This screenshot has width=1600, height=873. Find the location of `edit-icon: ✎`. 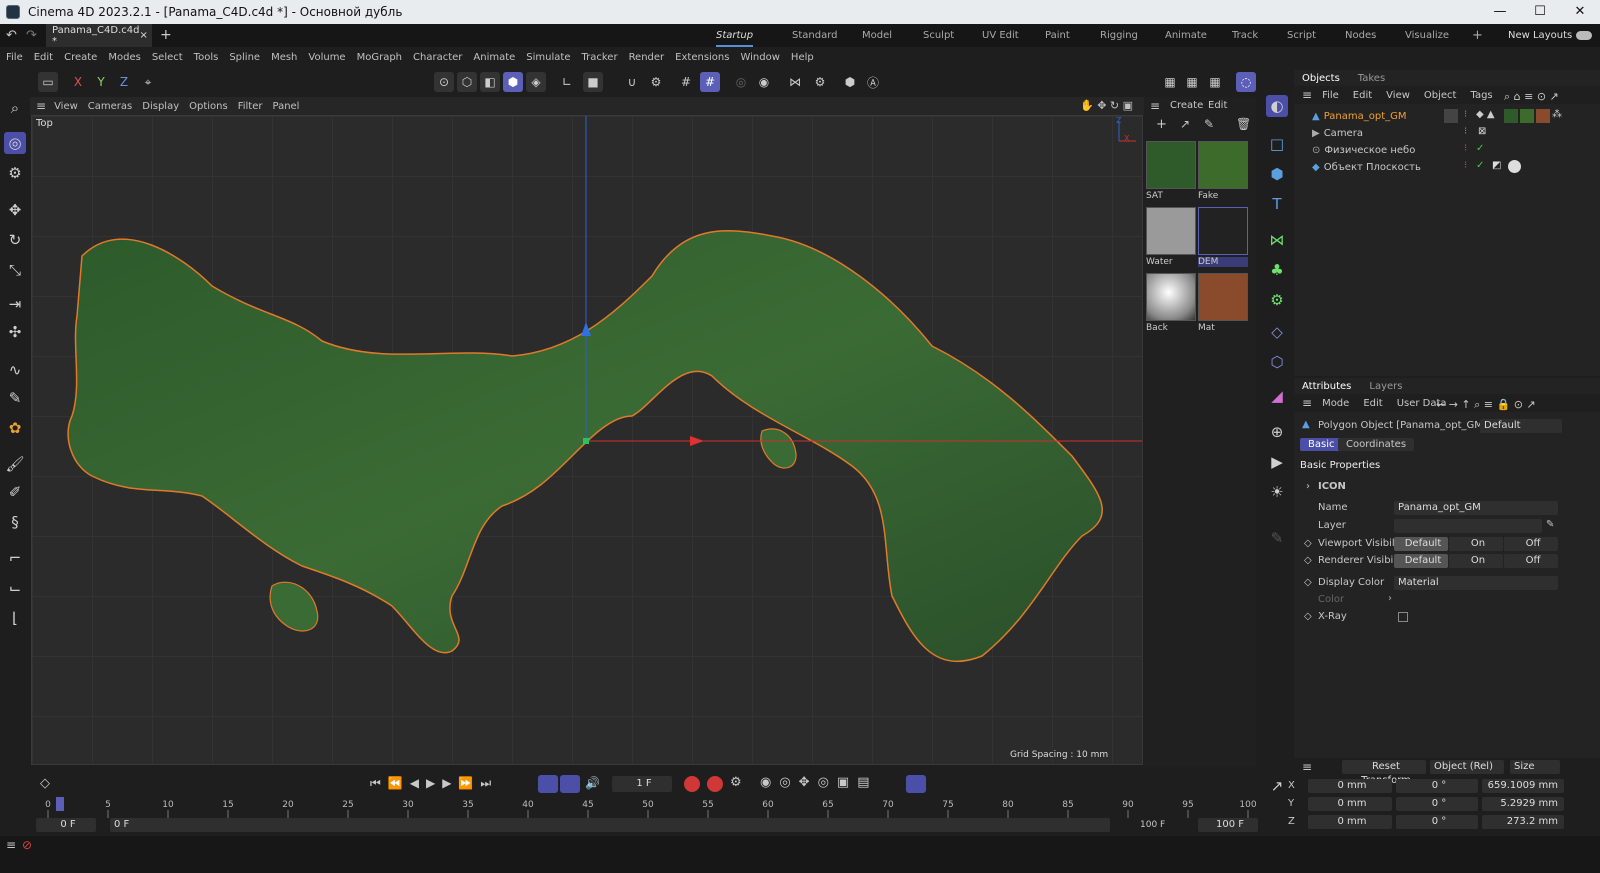

edit-icon: ✎ is located at coordinates (1277, 538).